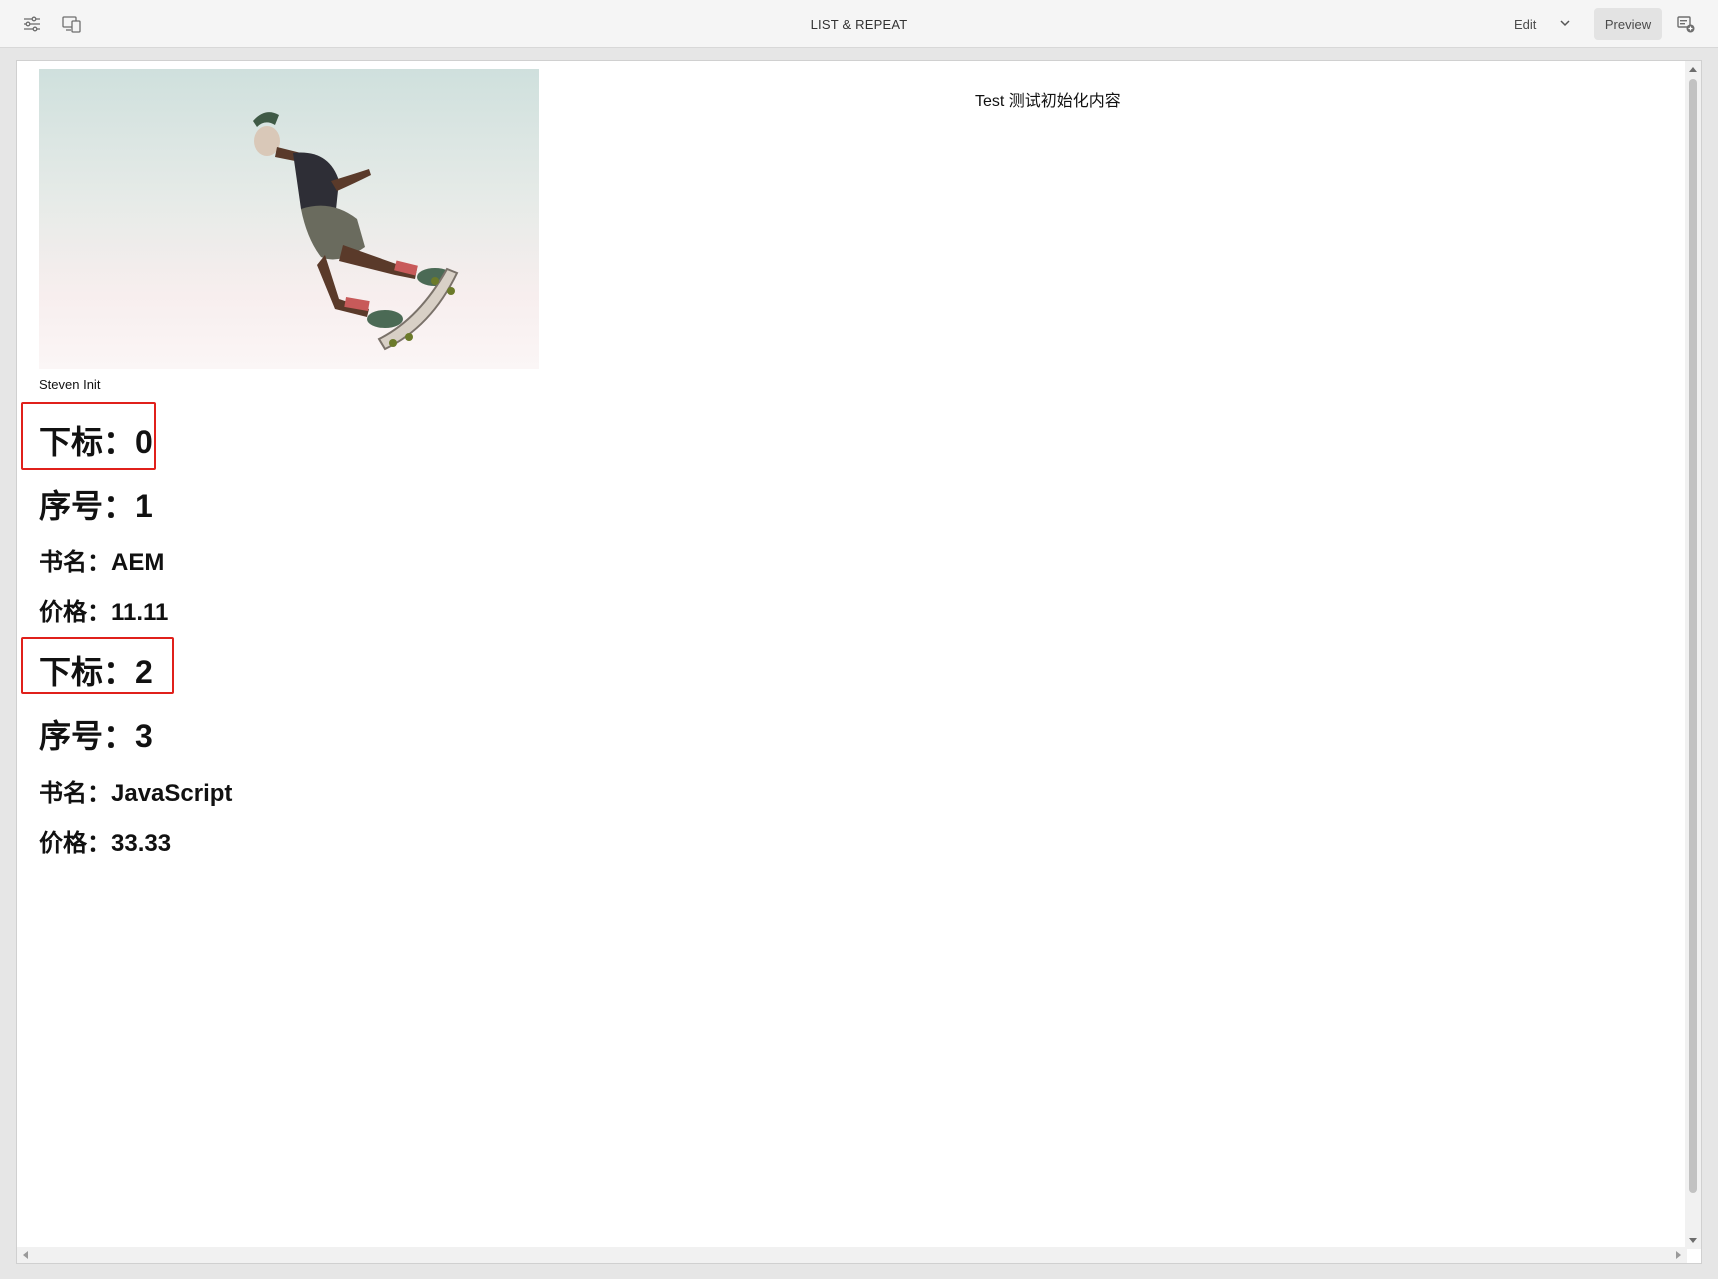  Describe the element at coordinates (105, 843) in the screenshot. I see `item-price: 价格：33.33` at that location.